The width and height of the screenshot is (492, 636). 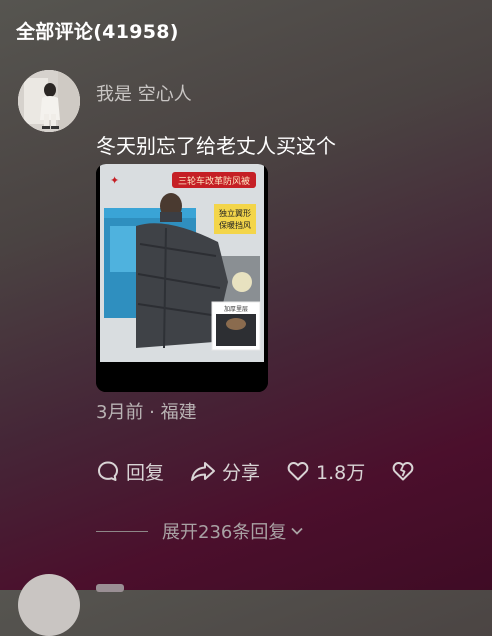 I want to click on comment-username: 我是 空心人, so click(x=144, y=93).